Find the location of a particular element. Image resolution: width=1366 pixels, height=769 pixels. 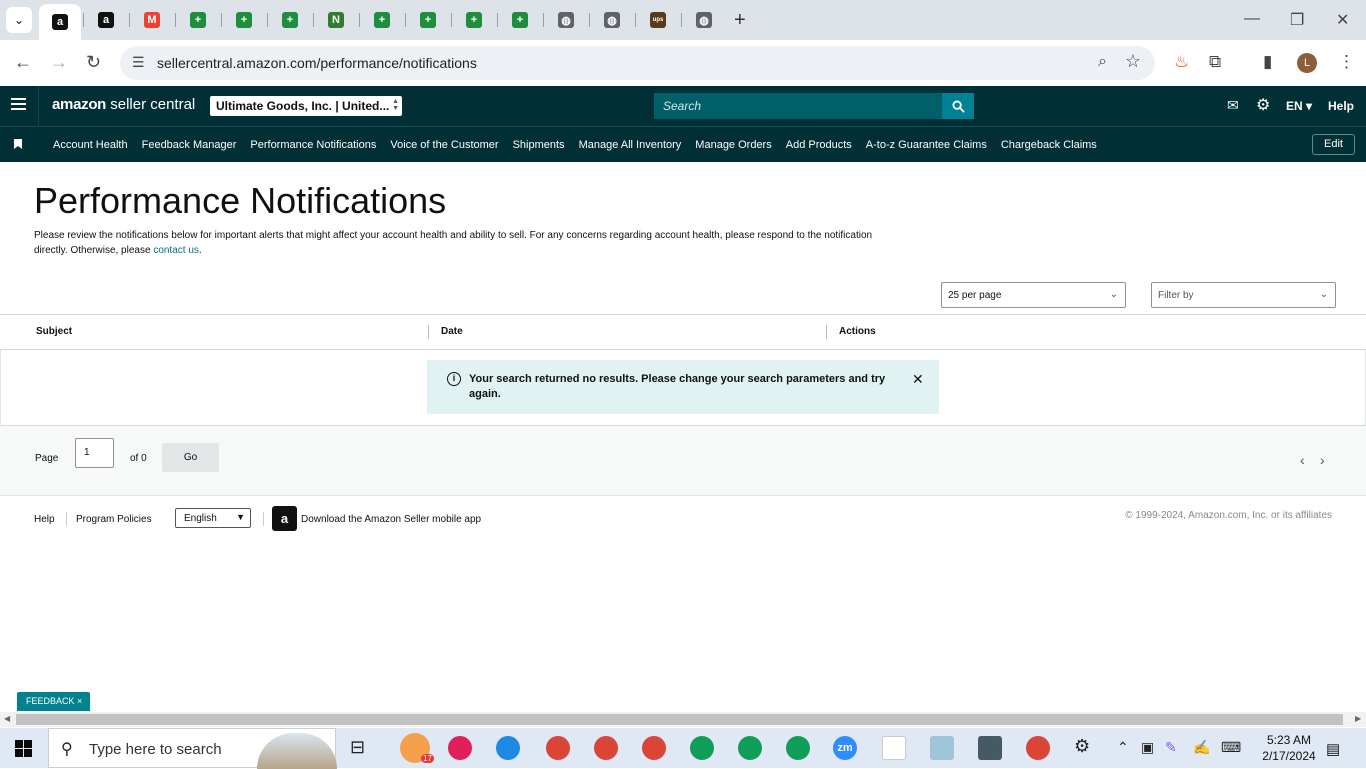

extension-icon: ♨ is located at coordinates (1181, 62).